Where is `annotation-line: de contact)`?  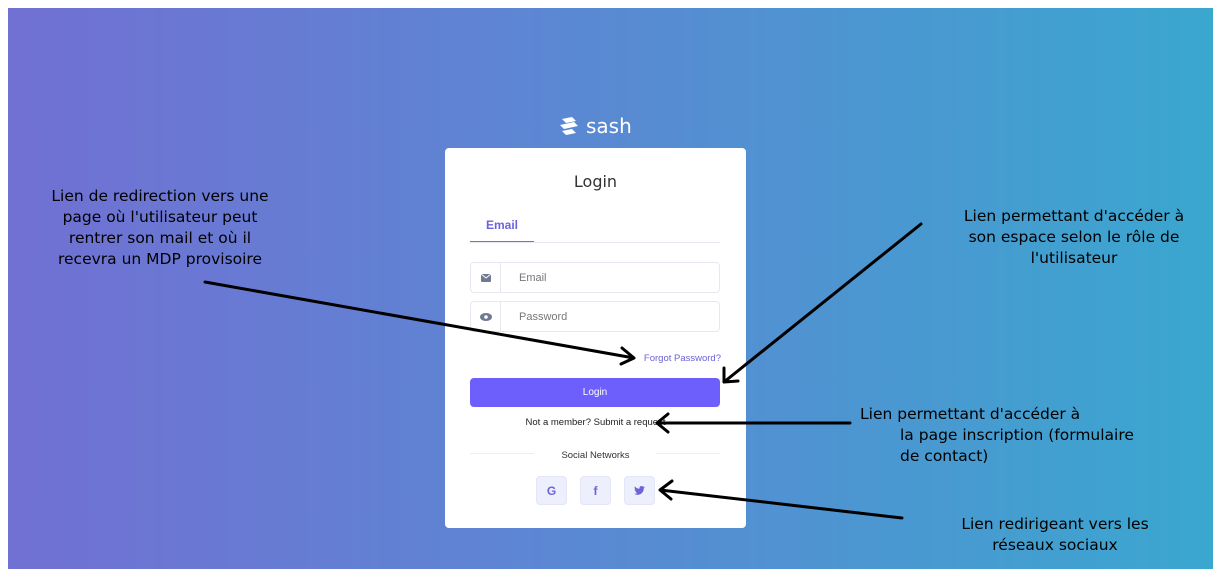
annotation-line: de contact) is located at coordinates (944, 456).